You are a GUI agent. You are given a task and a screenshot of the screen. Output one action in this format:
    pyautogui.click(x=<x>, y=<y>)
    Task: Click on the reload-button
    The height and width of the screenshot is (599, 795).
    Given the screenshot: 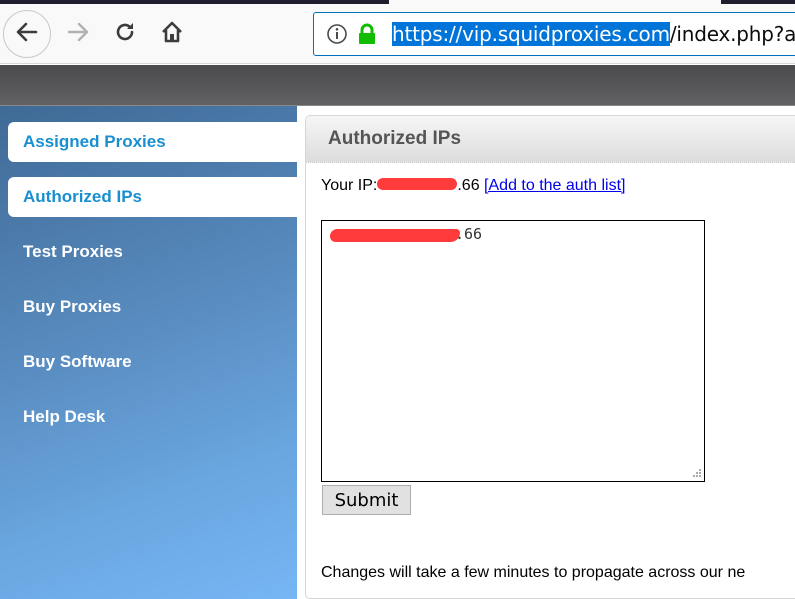 What is the action you would take?
    pyautogui.click(x=125, y=34)
    